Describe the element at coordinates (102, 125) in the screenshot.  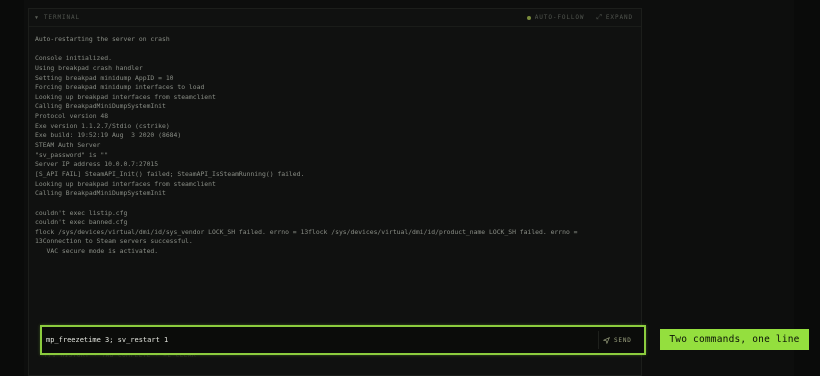
I see `log-line: Exe version 1.1.2.7/Stdio (cstrike)` at that location.